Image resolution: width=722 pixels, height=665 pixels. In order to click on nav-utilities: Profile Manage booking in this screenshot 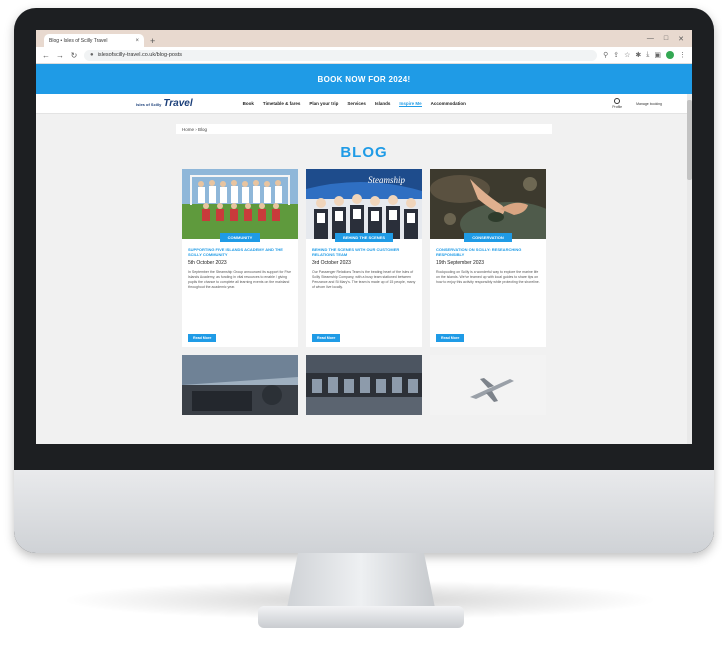, I will do `click(637, 103)`.